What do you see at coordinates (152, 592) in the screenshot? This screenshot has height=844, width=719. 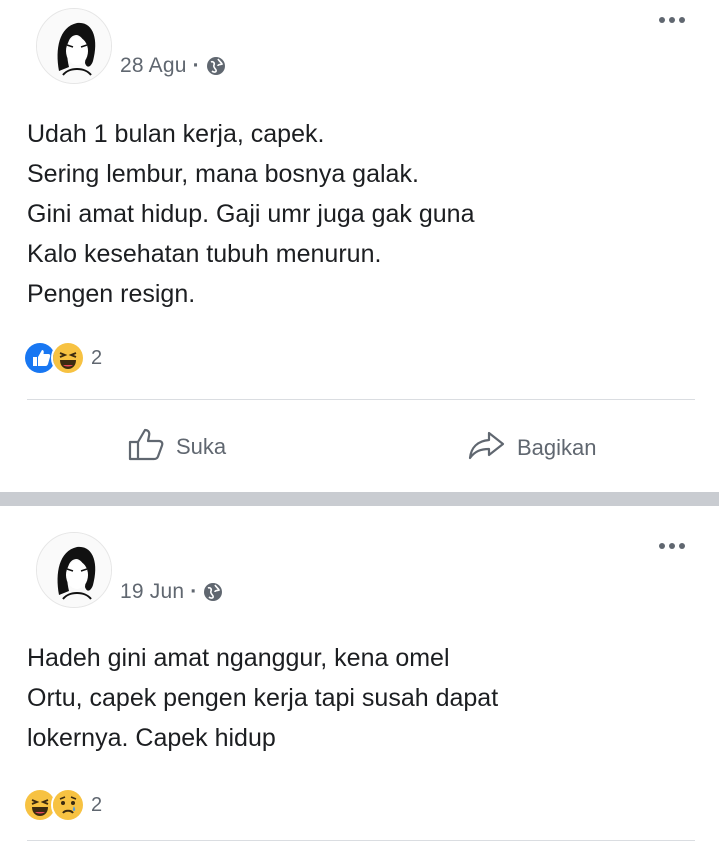 I see `post-date: 19 Jun` at bounding box center [152, 592].